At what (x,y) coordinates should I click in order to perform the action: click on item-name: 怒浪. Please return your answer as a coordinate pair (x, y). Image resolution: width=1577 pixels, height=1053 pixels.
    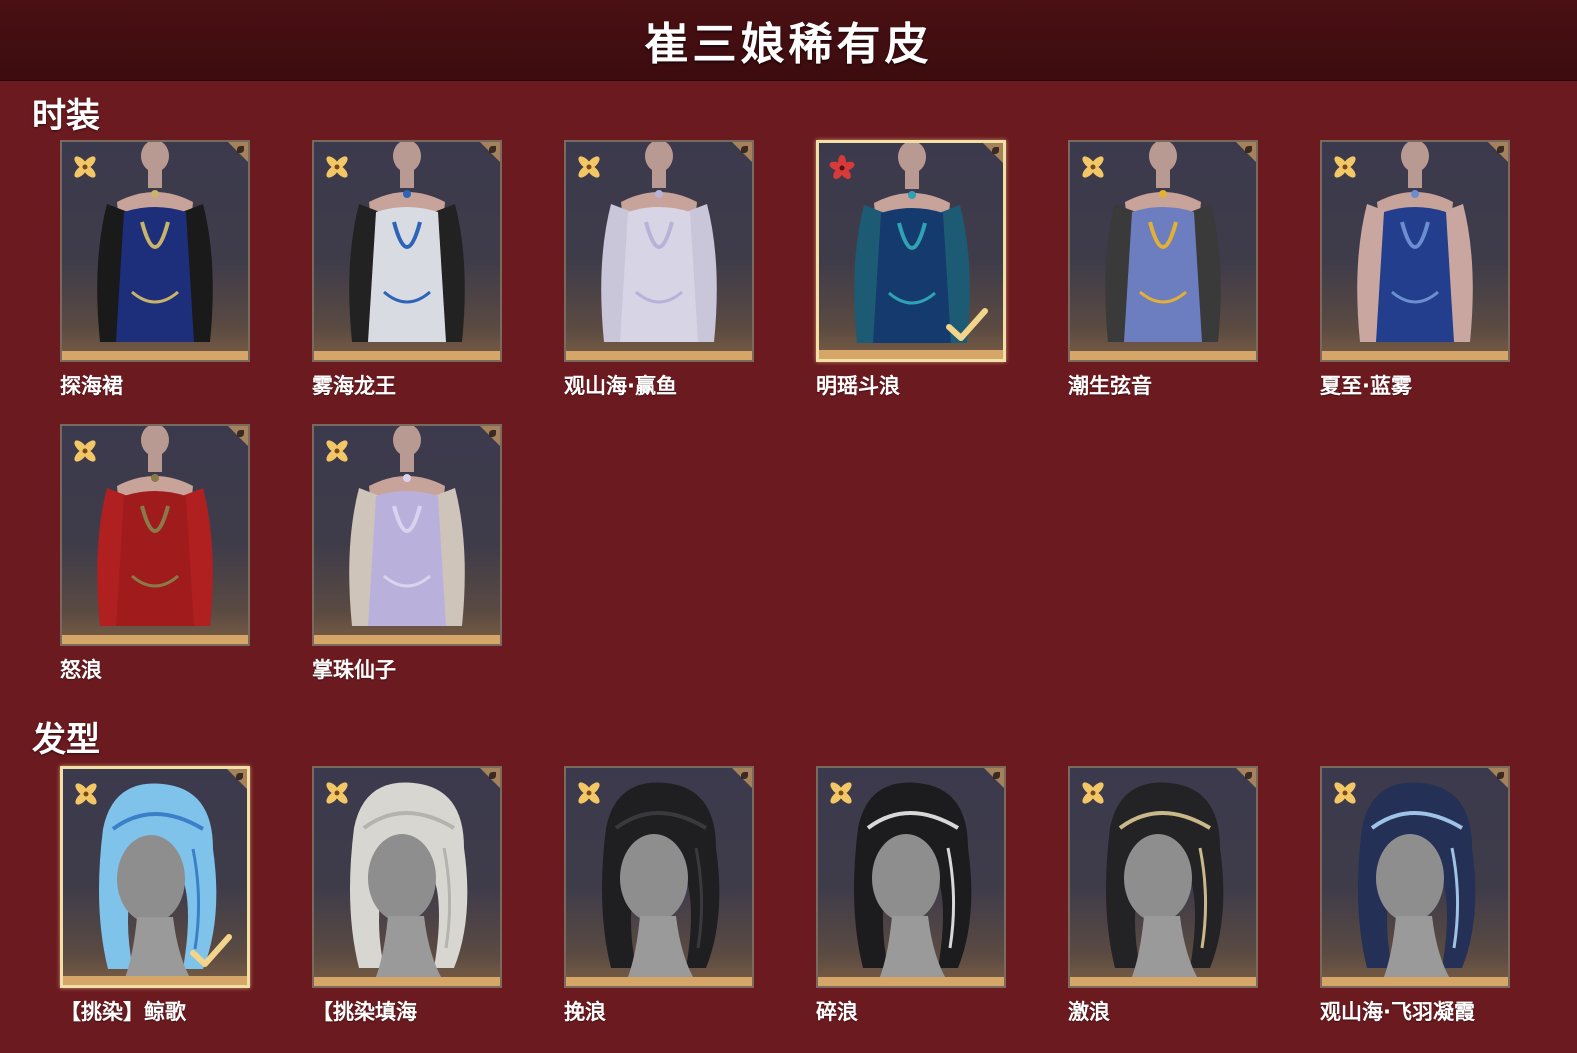
    Looking at the image, I should click on (81, 670).